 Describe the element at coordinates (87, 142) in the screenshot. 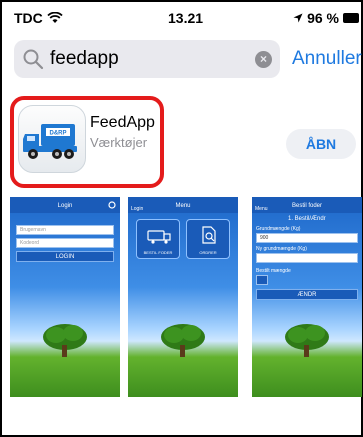

I see `highlight-box` at that location.